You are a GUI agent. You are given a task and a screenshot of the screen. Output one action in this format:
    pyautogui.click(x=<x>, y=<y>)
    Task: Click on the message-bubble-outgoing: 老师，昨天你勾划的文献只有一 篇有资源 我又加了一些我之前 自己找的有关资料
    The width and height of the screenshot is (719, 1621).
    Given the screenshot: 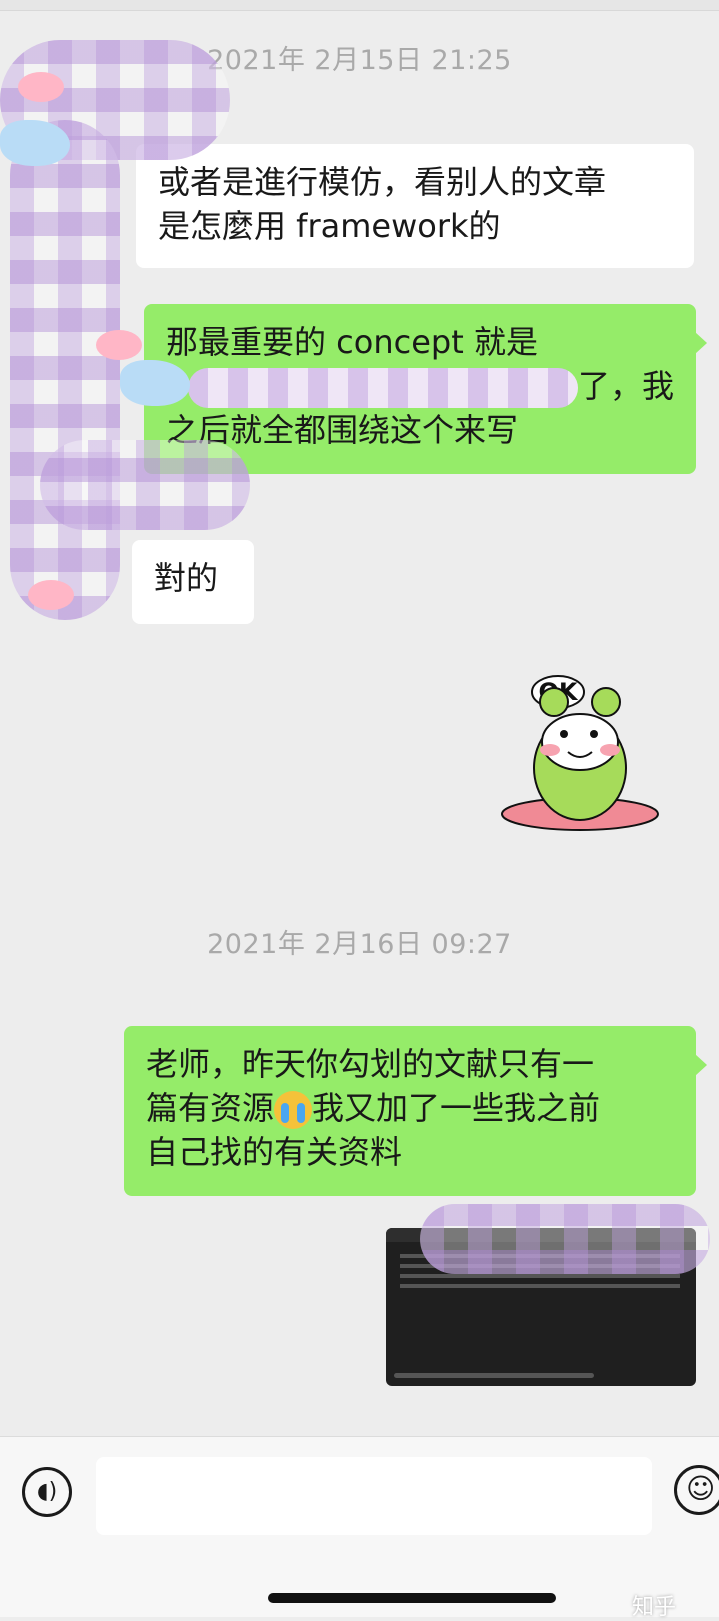 What is the action you would take?
    pyautogui.click(x=415, y=1111)
    